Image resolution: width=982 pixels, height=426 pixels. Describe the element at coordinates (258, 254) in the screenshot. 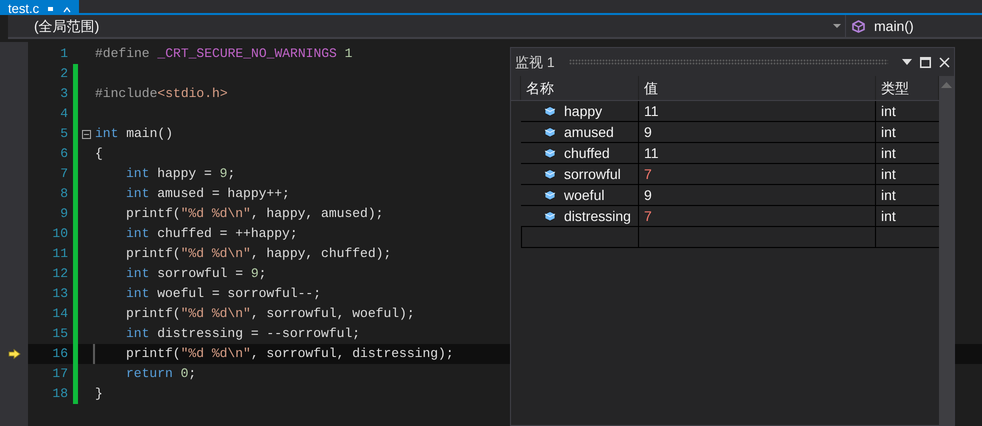

I see `code-line: printf("%d %d\n", happy, chuffed);` at that location.